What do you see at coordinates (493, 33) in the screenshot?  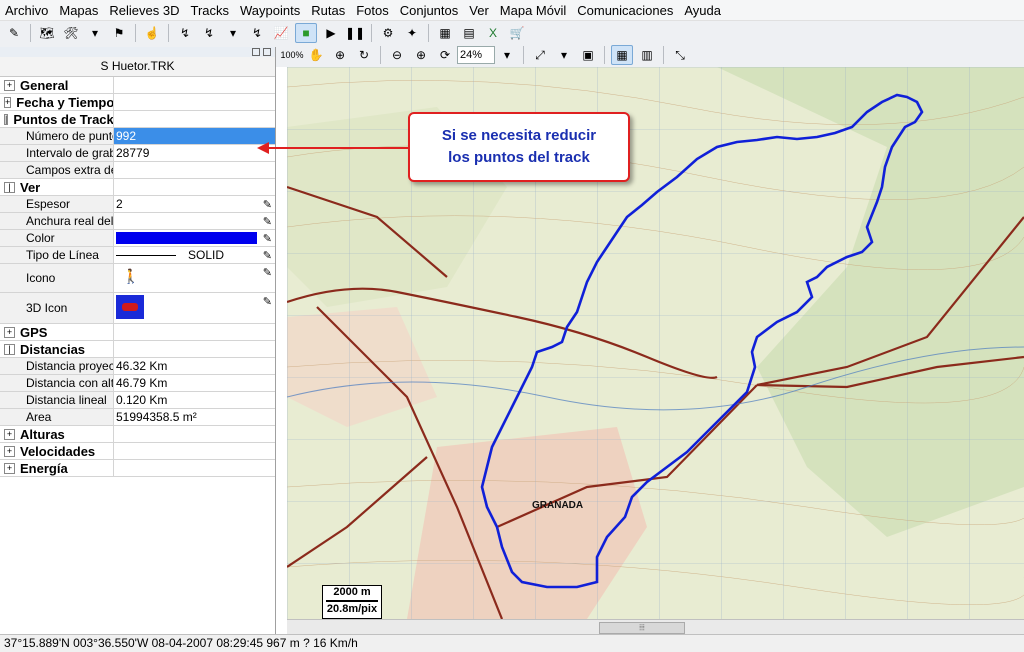 I see `excel-icon: X` at bounding box center [493, 33].